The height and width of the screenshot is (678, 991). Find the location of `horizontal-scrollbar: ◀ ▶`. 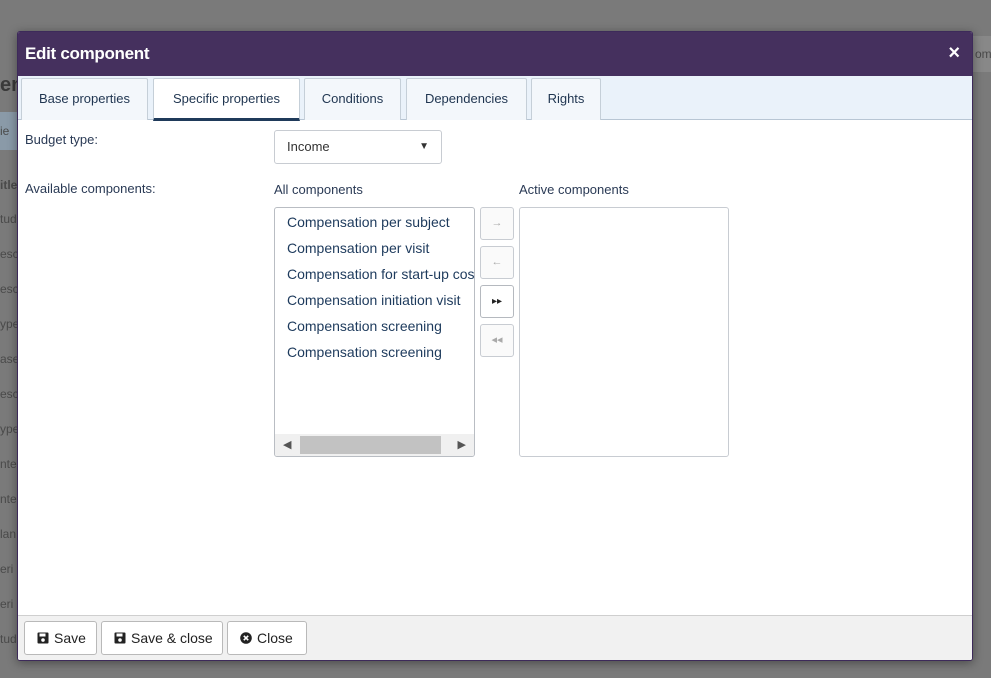

horizontal-scrollbar: ◀ ▶ is located at coordinates (374, 445).